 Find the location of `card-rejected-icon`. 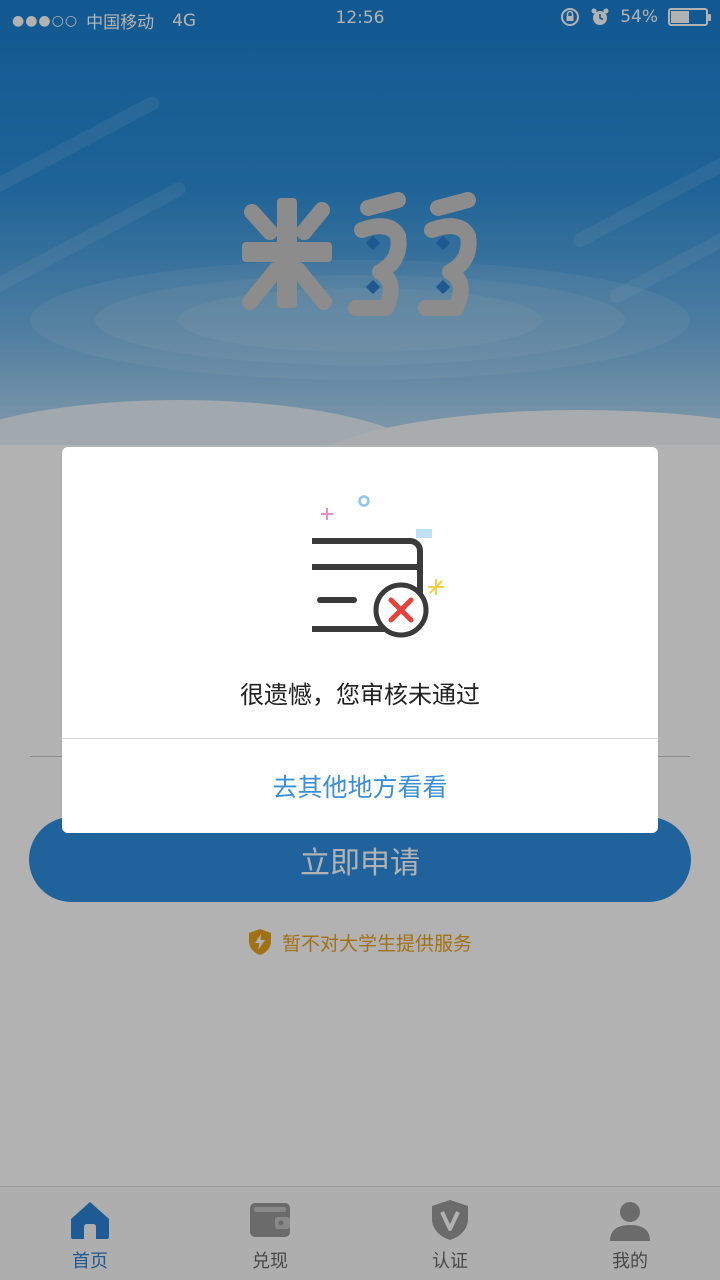

card-rejected-icon is located at coordinates (378, 566).